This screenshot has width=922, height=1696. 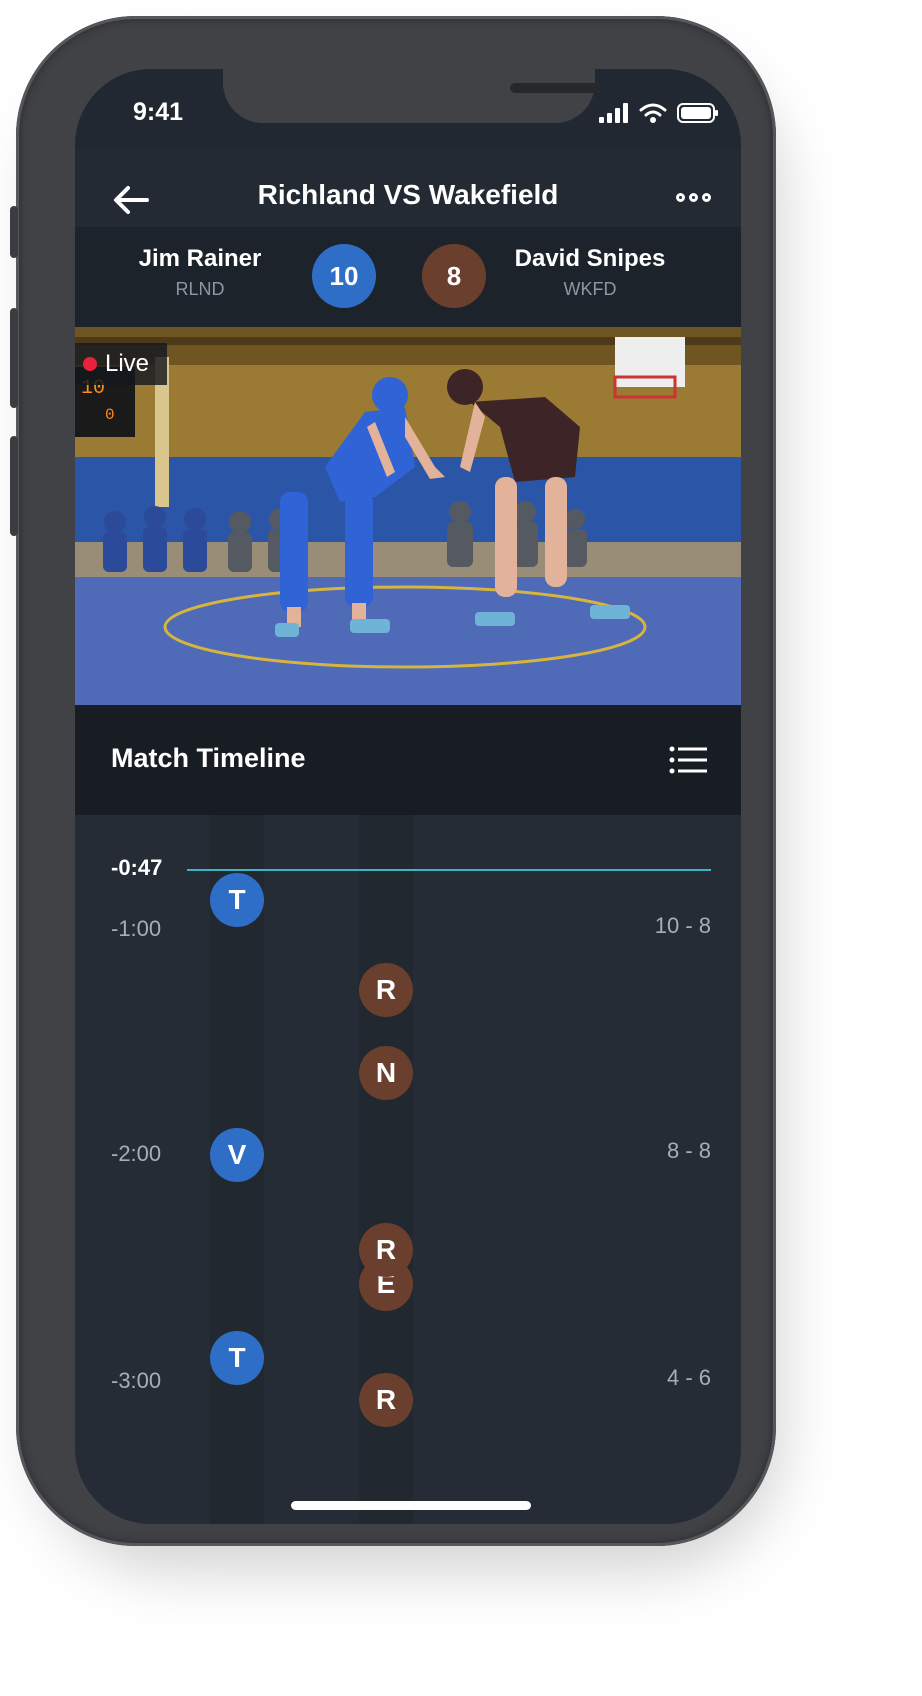 I want to click on more-options-button, so click(x=693, y=197).